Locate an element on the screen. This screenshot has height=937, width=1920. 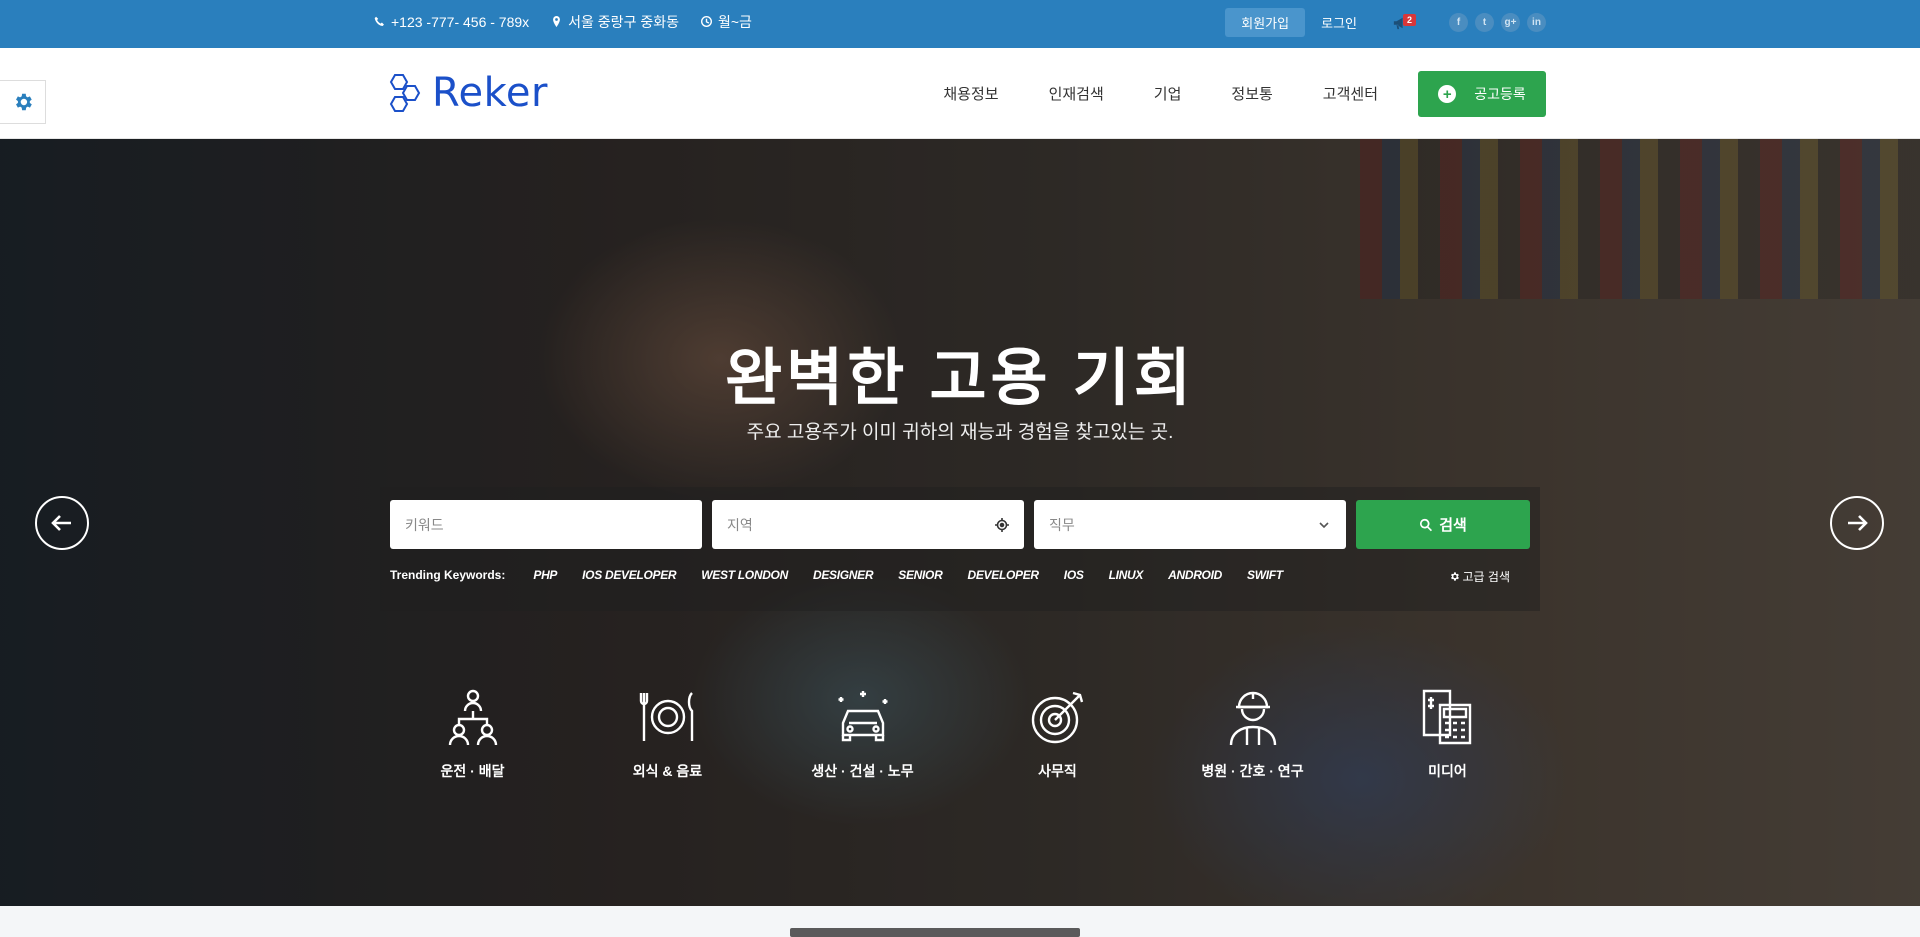
phone-text: +123 -777- 456 - 789x is located at coordinates (460, 22).